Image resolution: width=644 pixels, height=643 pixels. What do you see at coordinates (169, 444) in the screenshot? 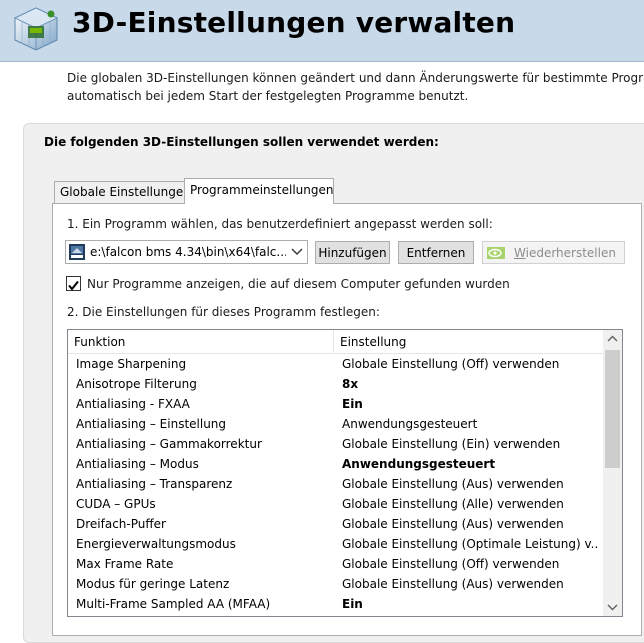
I see `setting-feature: Antialiasing – Gammakorrektur` at bounding box center [169, 444].